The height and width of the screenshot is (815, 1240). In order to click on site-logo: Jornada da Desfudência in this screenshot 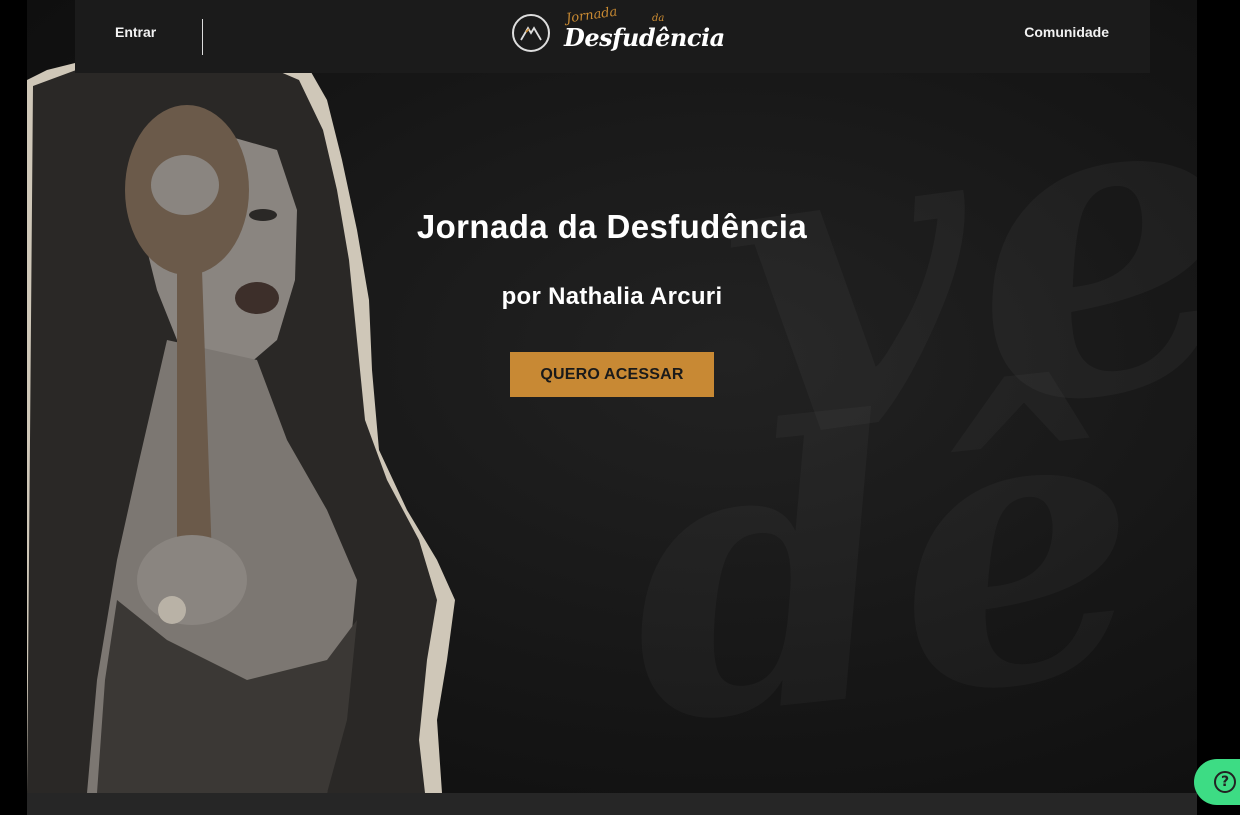, I will do `click(618, 31)`.